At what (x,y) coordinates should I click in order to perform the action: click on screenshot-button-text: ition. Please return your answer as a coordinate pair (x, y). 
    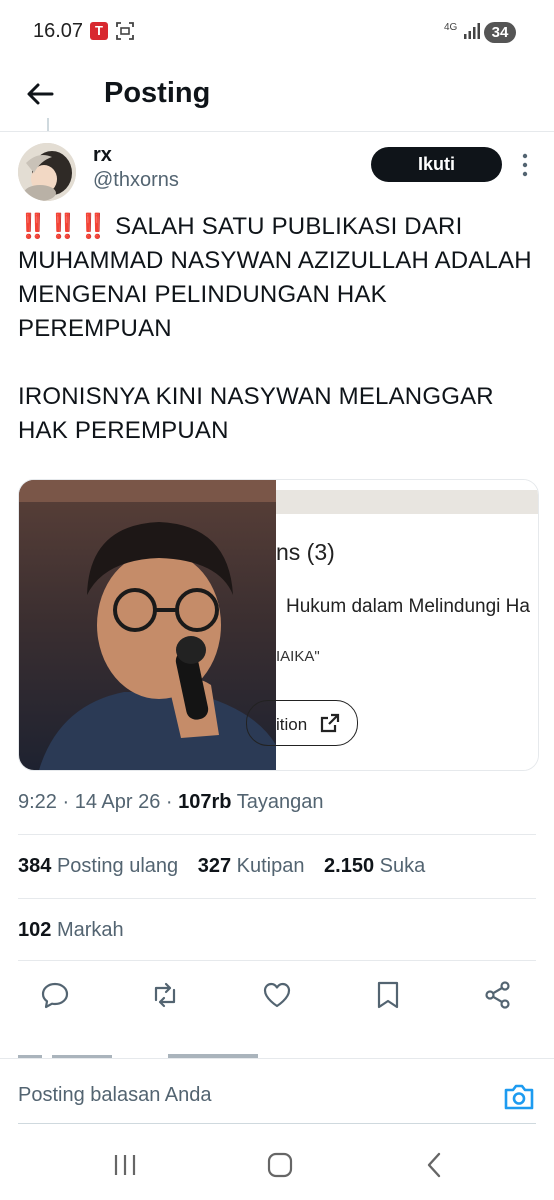
    Looking at the image, I should click on (292, 724).